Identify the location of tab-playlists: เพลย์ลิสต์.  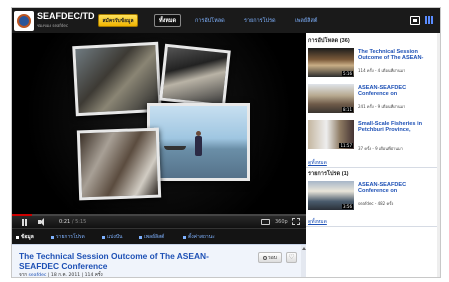
(306, 20).